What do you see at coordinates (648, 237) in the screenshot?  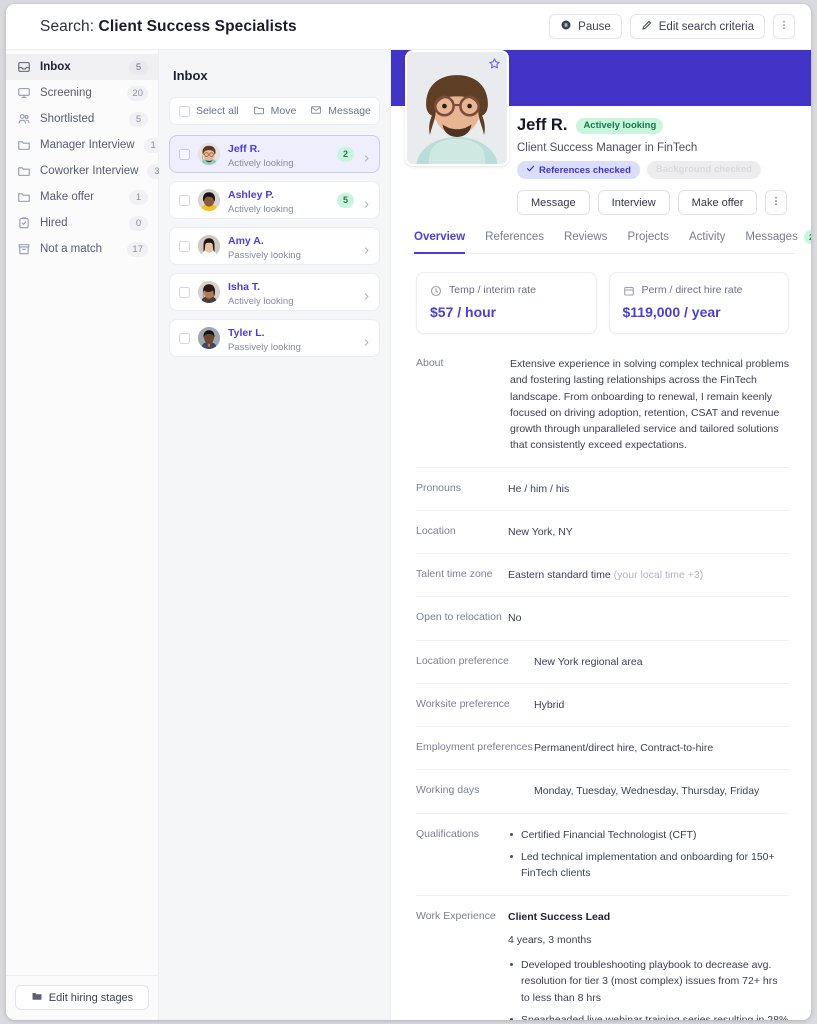 I see `tab-label: Projects` at bounding box center [648, 237].